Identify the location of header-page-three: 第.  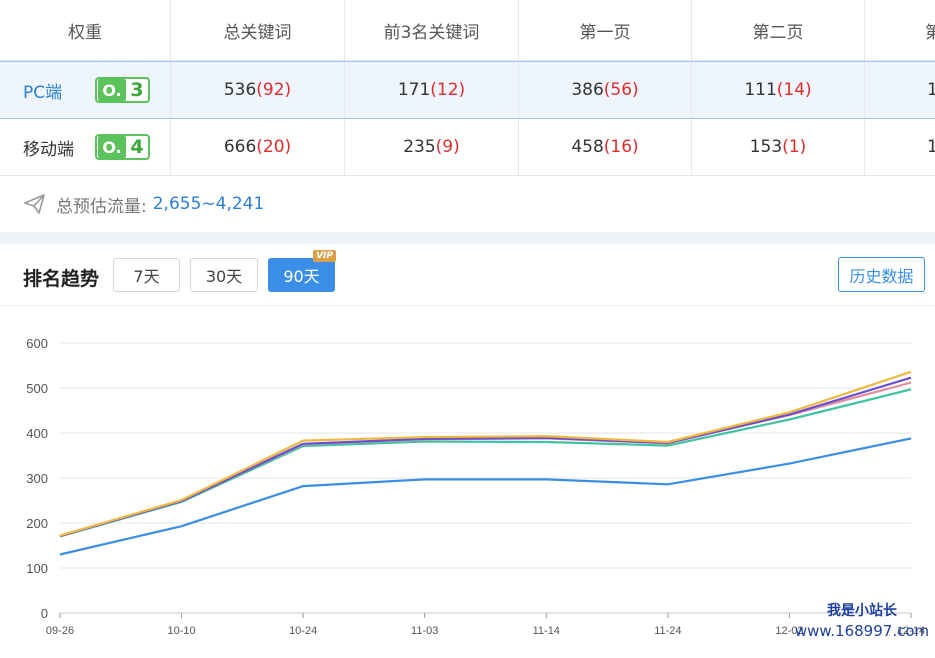
(930, 32).